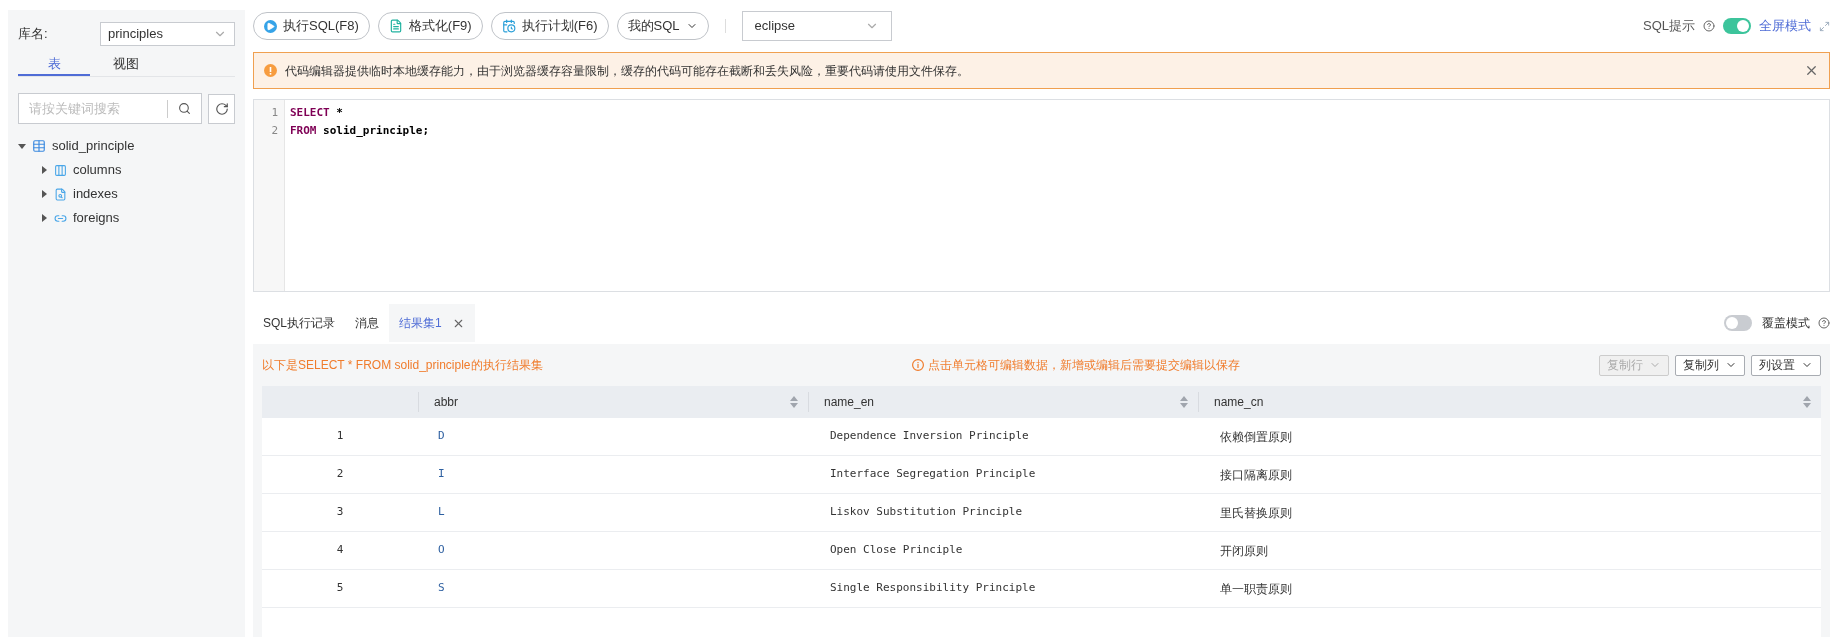 This screenshot has height=637, width=1838. Describe the element at coordinates (508, 26) in the screenshot. I see `calendar-icon` at that location.